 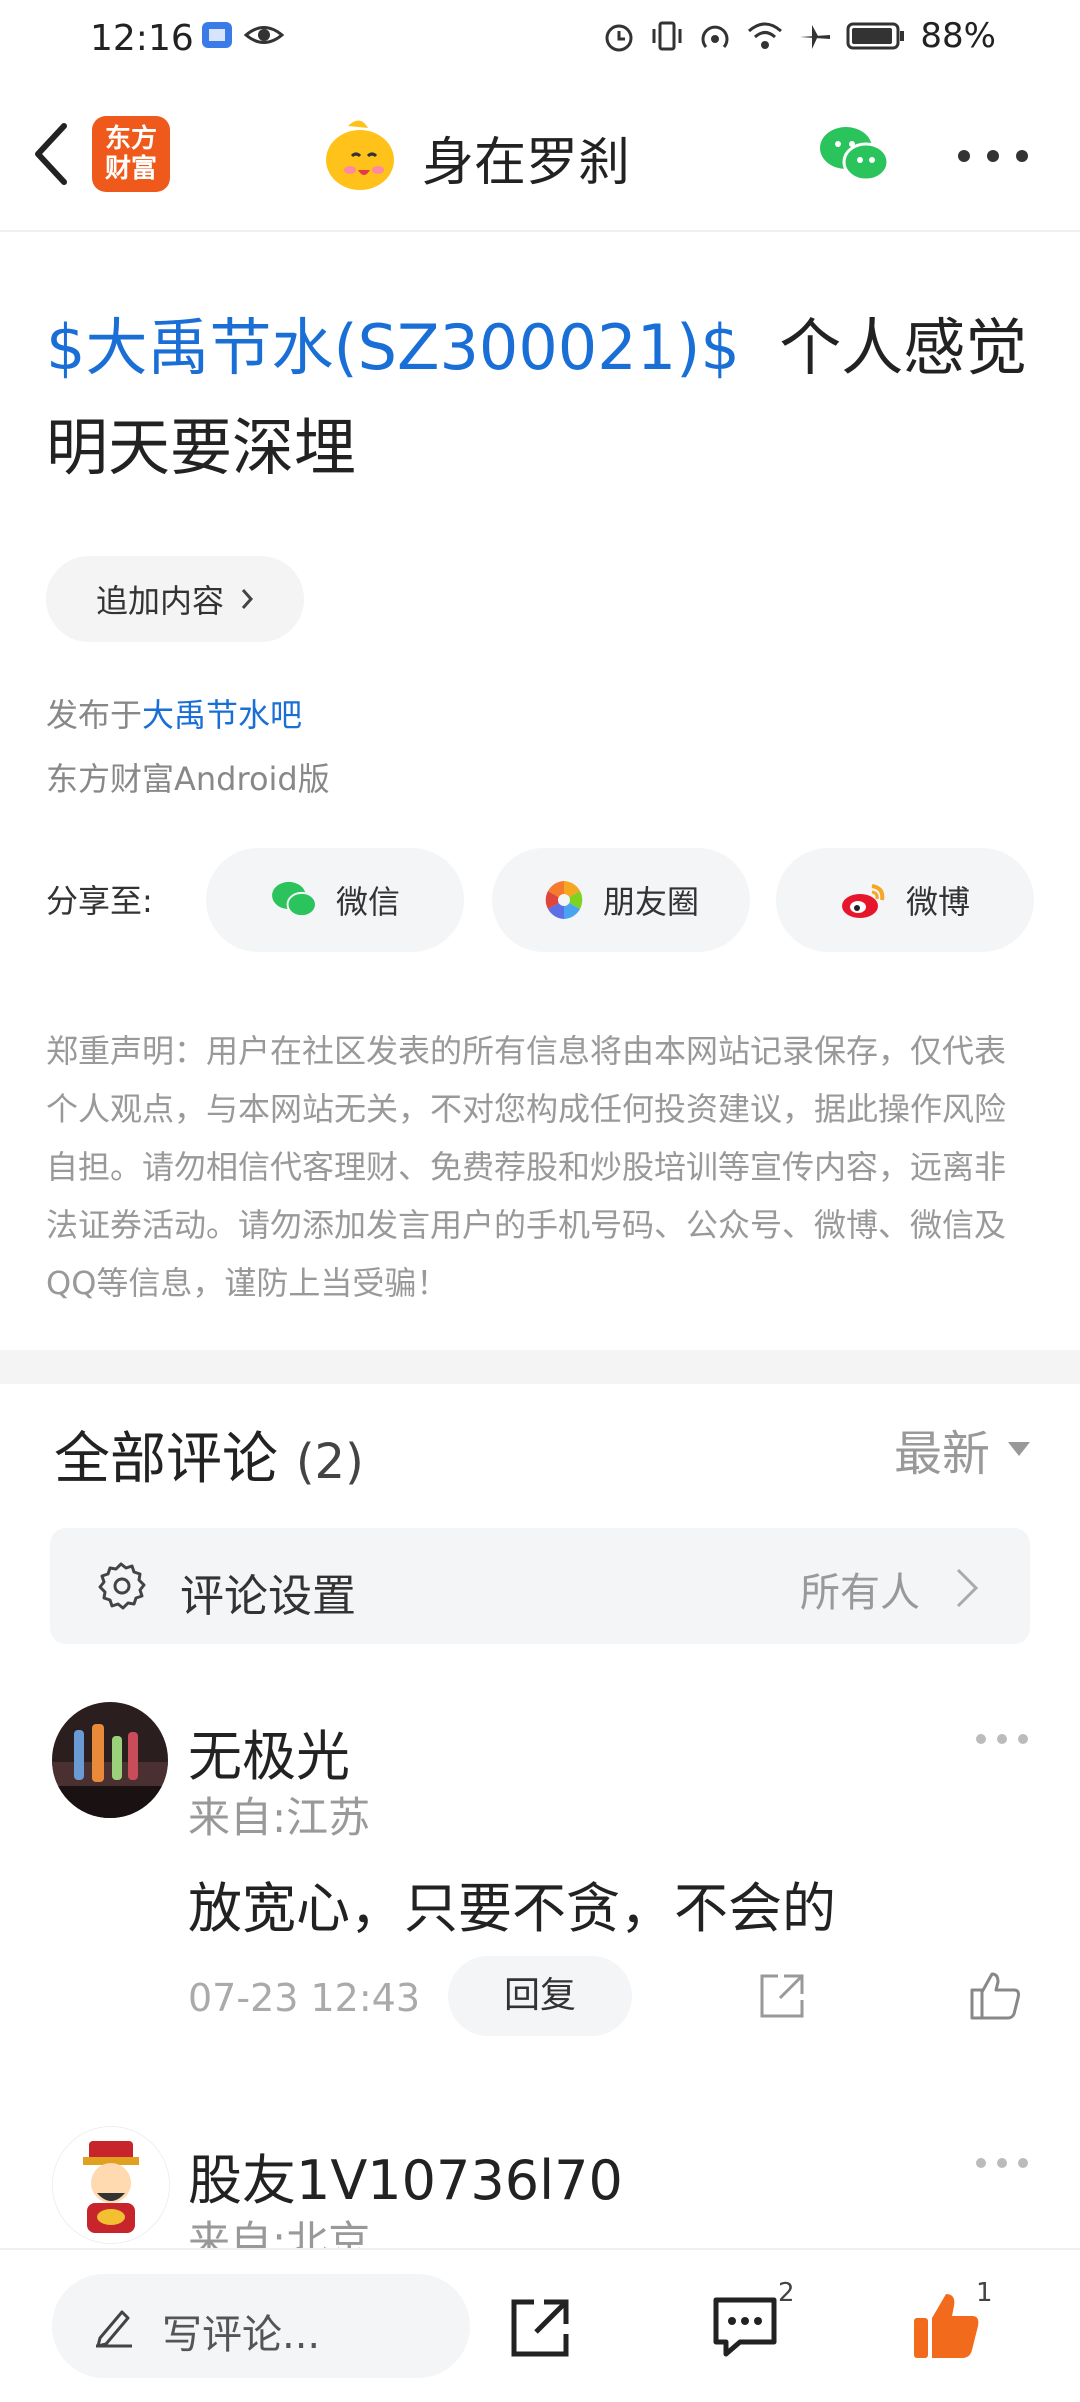 What do you see at coordinates (993, 156) in the screenshot?
I see `more-options-icon` at bounding box center [993, 156].